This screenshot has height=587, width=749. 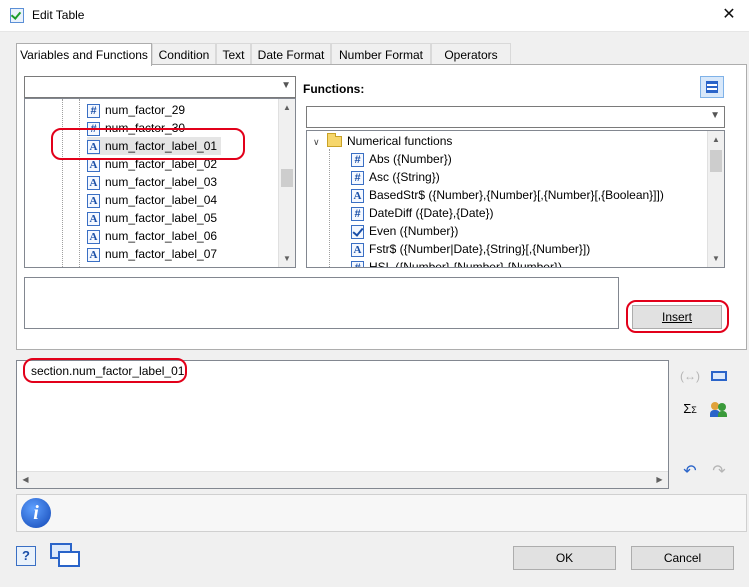 I want to click on ok-button: OK, so click(x=564, y=558).